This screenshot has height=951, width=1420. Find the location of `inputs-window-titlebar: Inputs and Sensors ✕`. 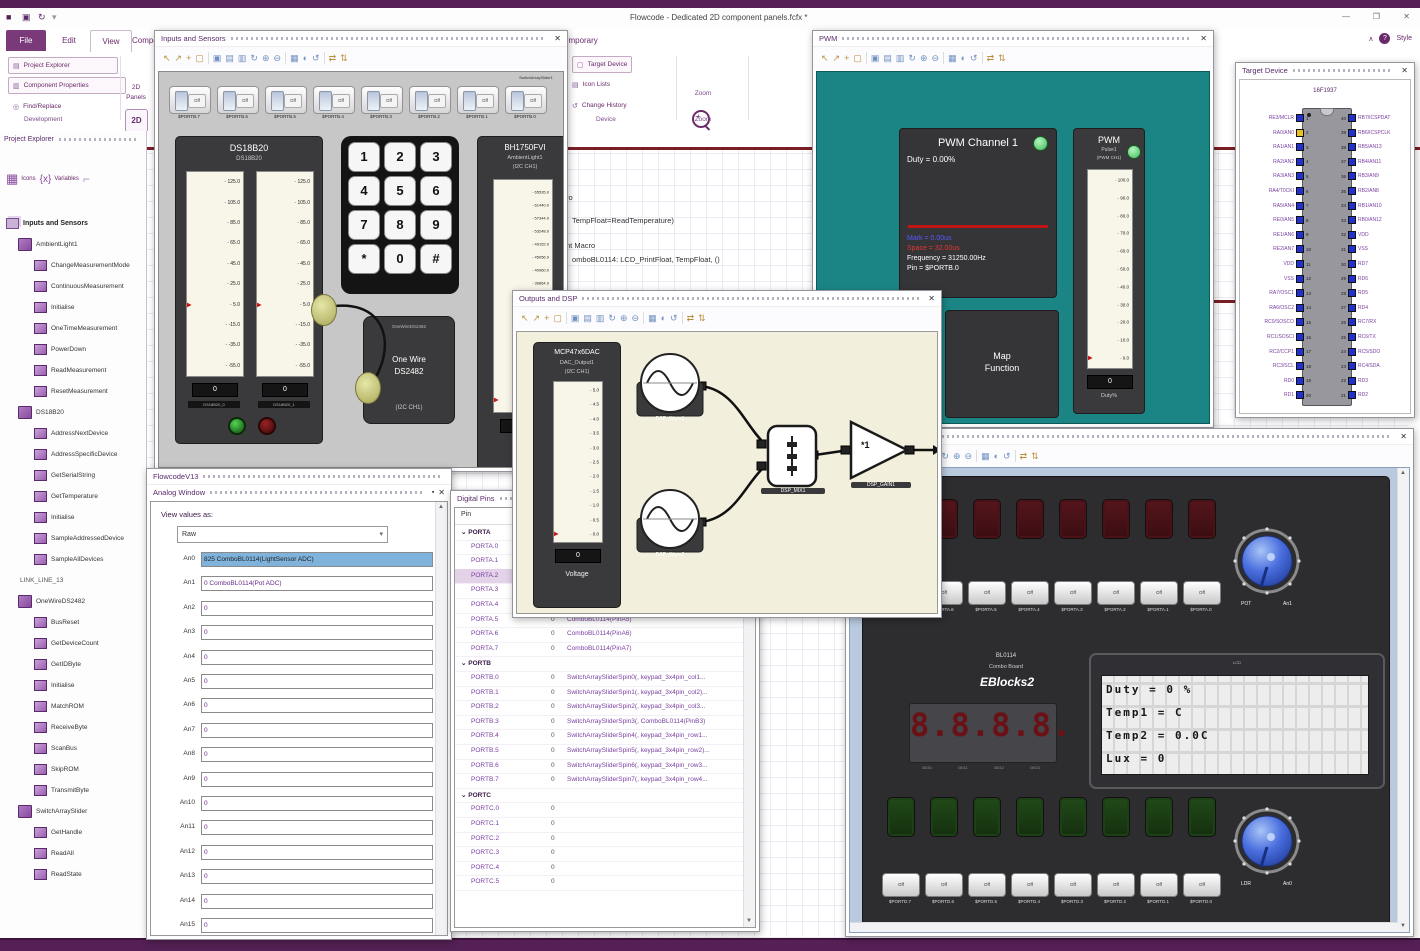

inputs-window-titlebar: Inputs and Sensors ✕ is located at coordinates (361, 38).